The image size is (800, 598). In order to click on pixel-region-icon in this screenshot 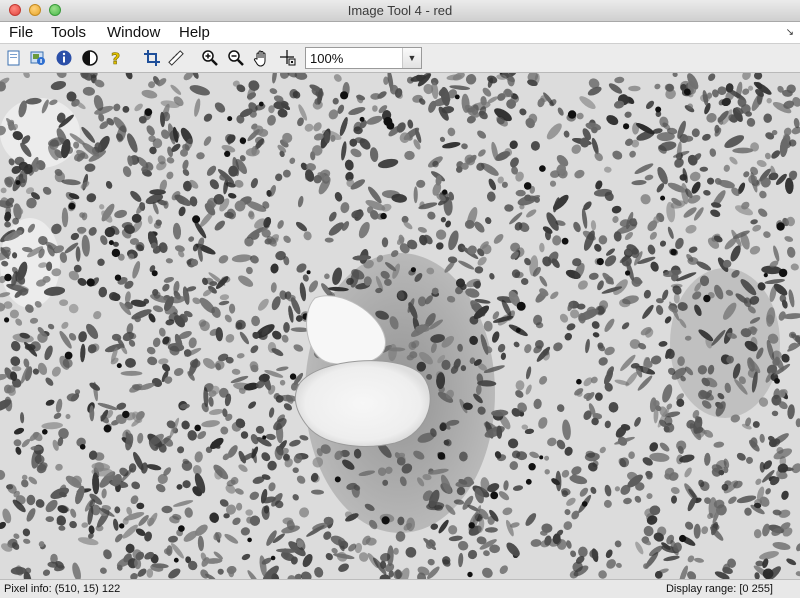, I will do `click(288, 58)`.